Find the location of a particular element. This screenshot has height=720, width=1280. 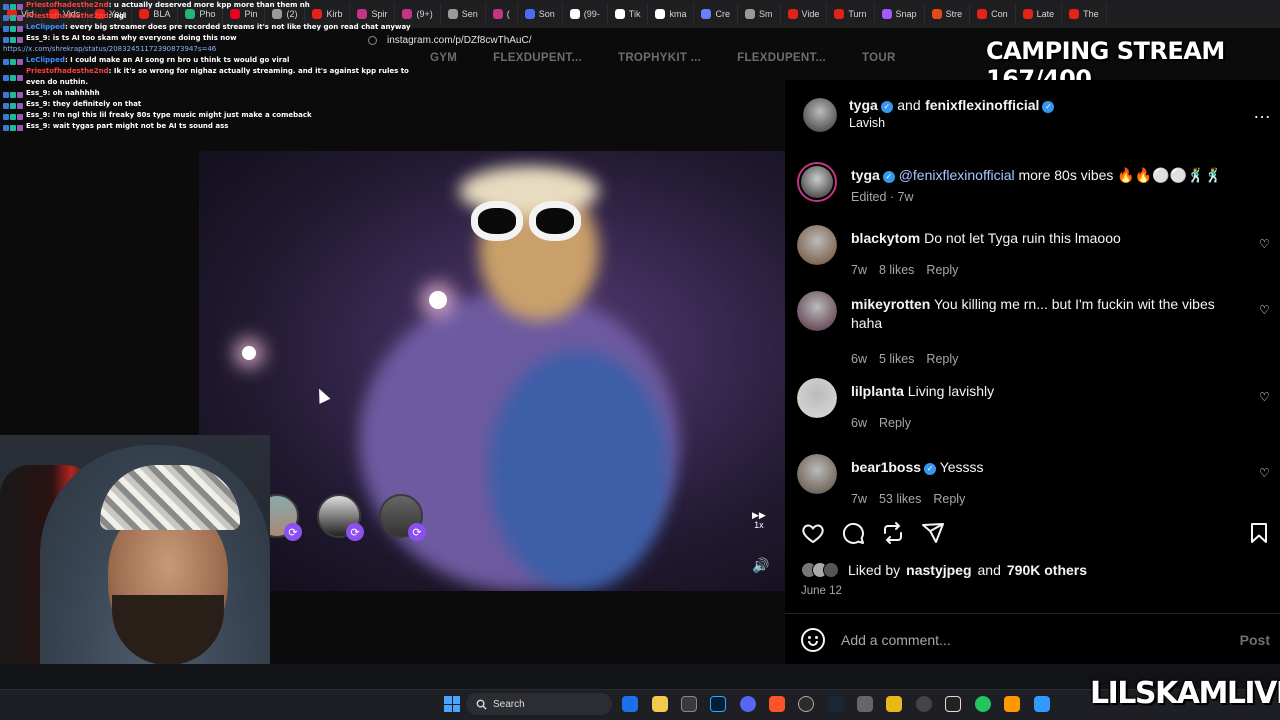

copilot-icon is located at coordinates (630, 704).